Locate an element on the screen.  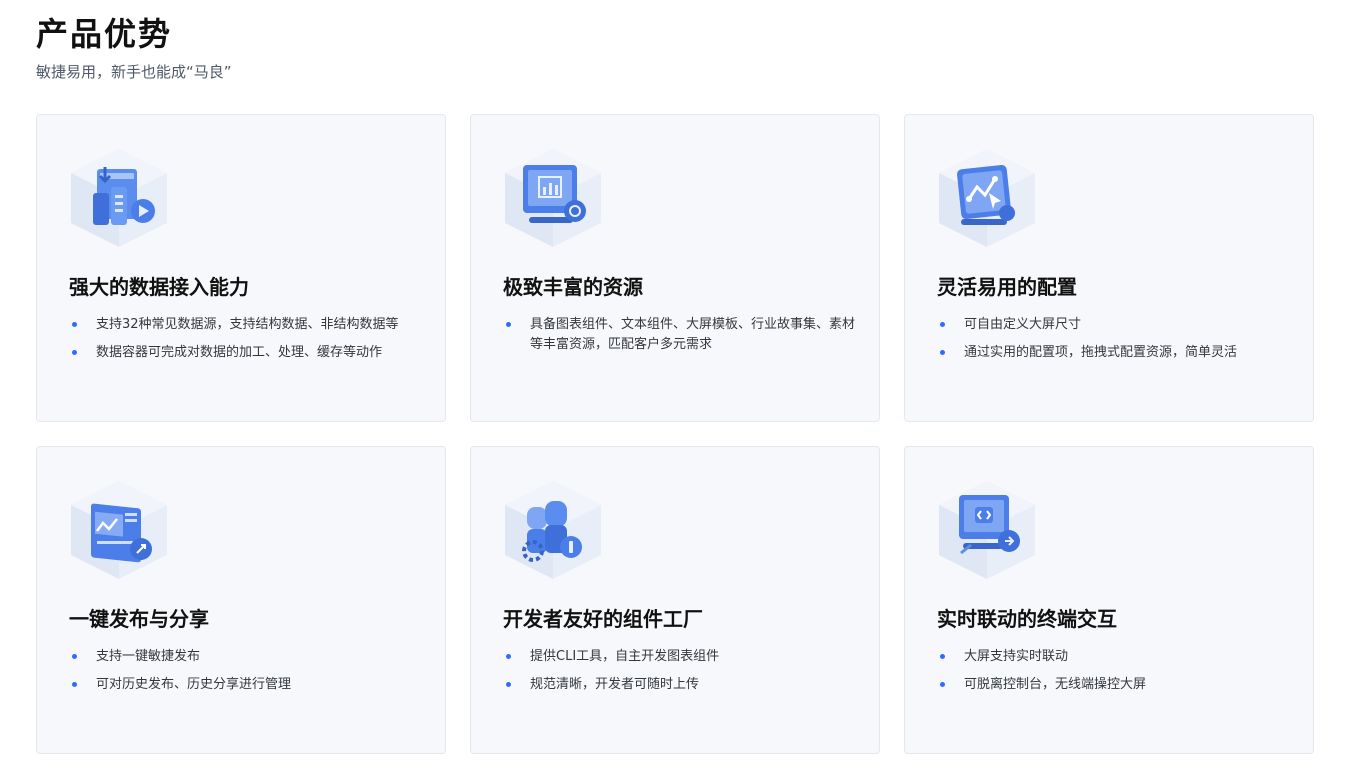
terminal-interaction-icon is located at coordinates (987, 530).